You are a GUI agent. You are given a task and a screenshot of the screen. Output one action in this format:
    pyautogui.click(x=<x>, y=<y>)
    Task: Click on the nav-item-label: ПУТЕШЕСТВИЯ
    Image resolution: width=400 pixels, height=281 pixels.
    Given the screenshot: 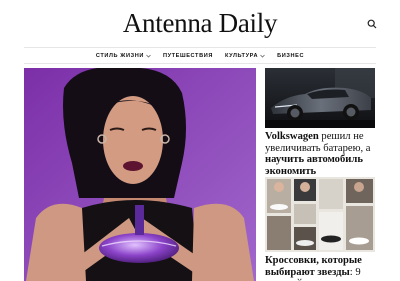 What is the action you would take?
    pyautogui.click(x=187, y=55)
    